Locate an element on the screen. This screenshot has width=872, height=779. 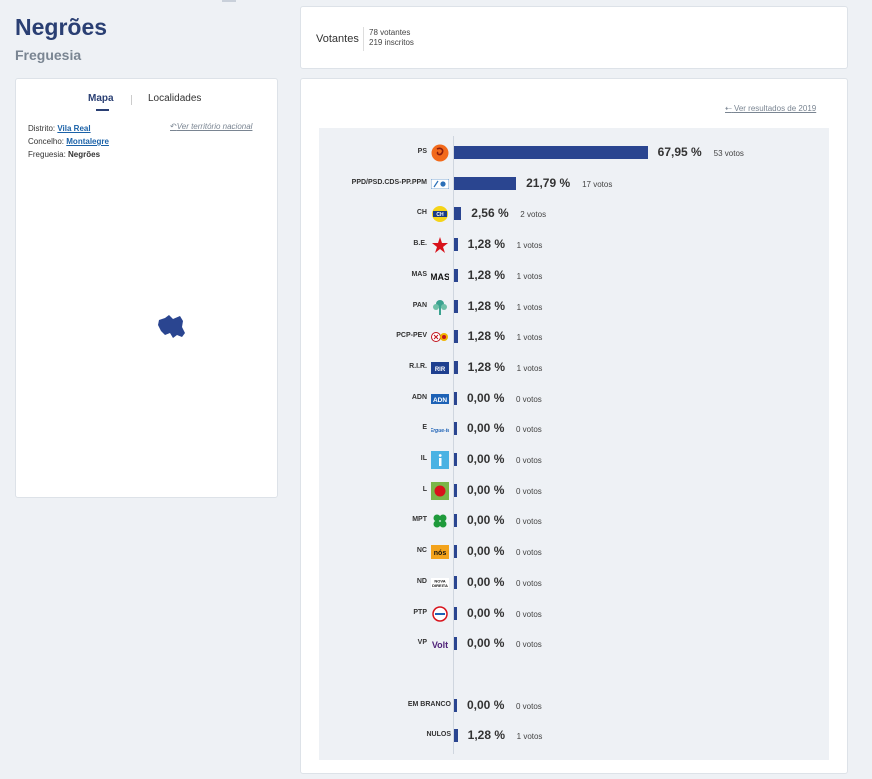
party-name: PPD/PSD.CDS-PP.PPM is located at coordinates (389, 182).